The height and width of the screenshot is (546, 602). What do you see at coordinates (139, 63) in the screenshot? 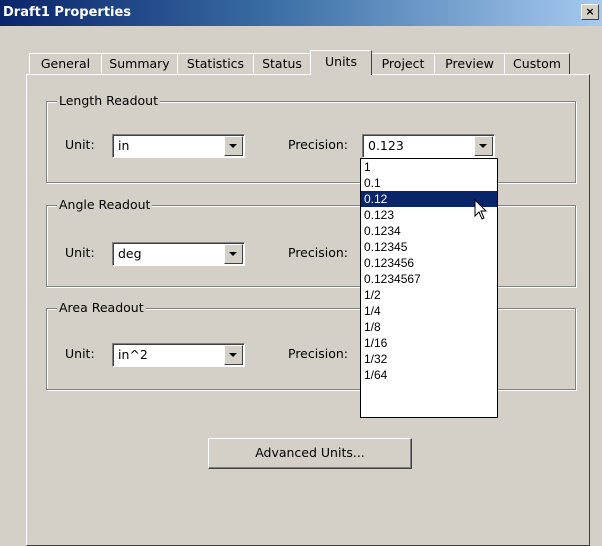
I see `tab-summary: Summary` at bounding box center [139, 63].